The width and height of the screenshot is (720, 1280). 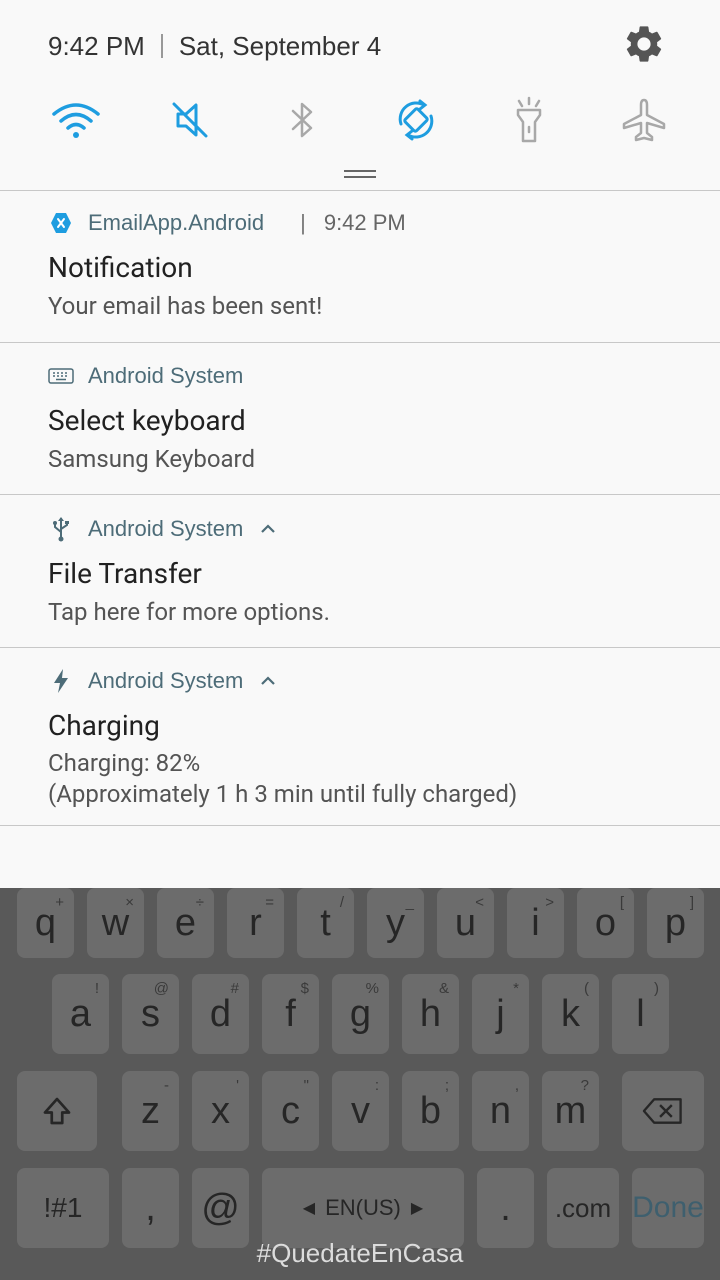 What do you see at coordinates (500, 1014) in the screenshot?
I see `key-j: * j` at bounding box center [500, 1014].